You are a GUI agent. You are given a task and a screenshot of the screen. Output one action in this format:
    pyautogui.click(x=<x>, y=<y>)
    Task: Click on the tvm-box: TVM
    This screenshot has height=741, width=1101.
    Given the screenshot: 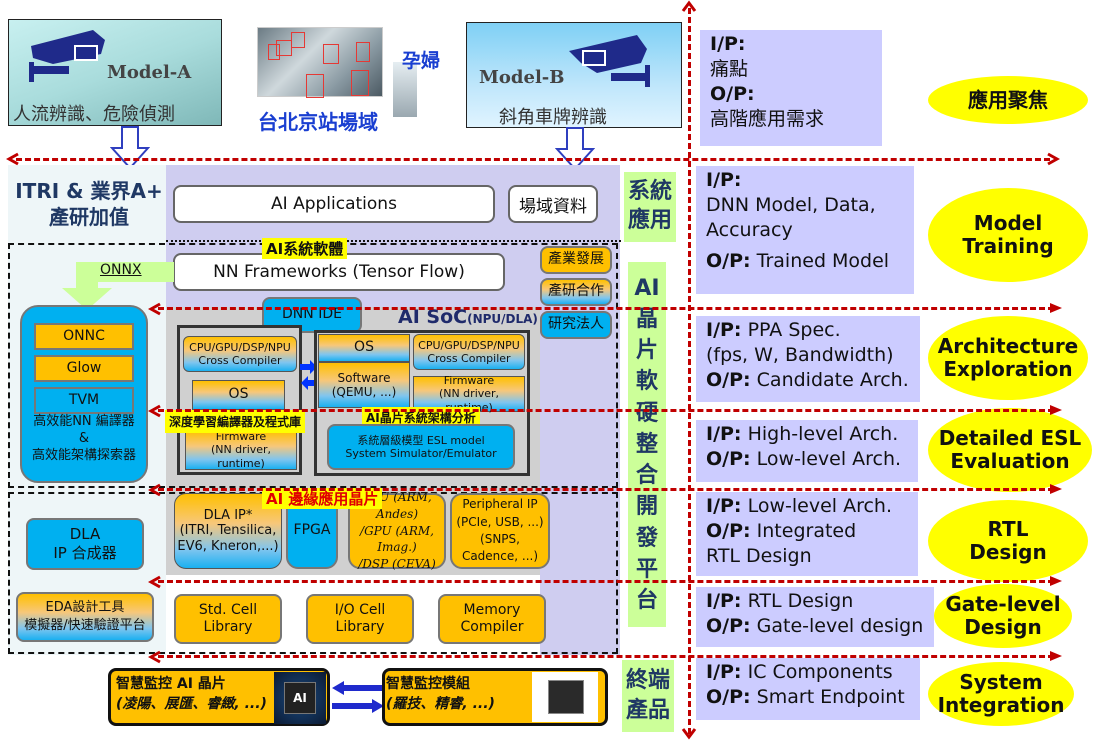 What is the action you would take?
    pyautogui.click(x=84, y=400)
    